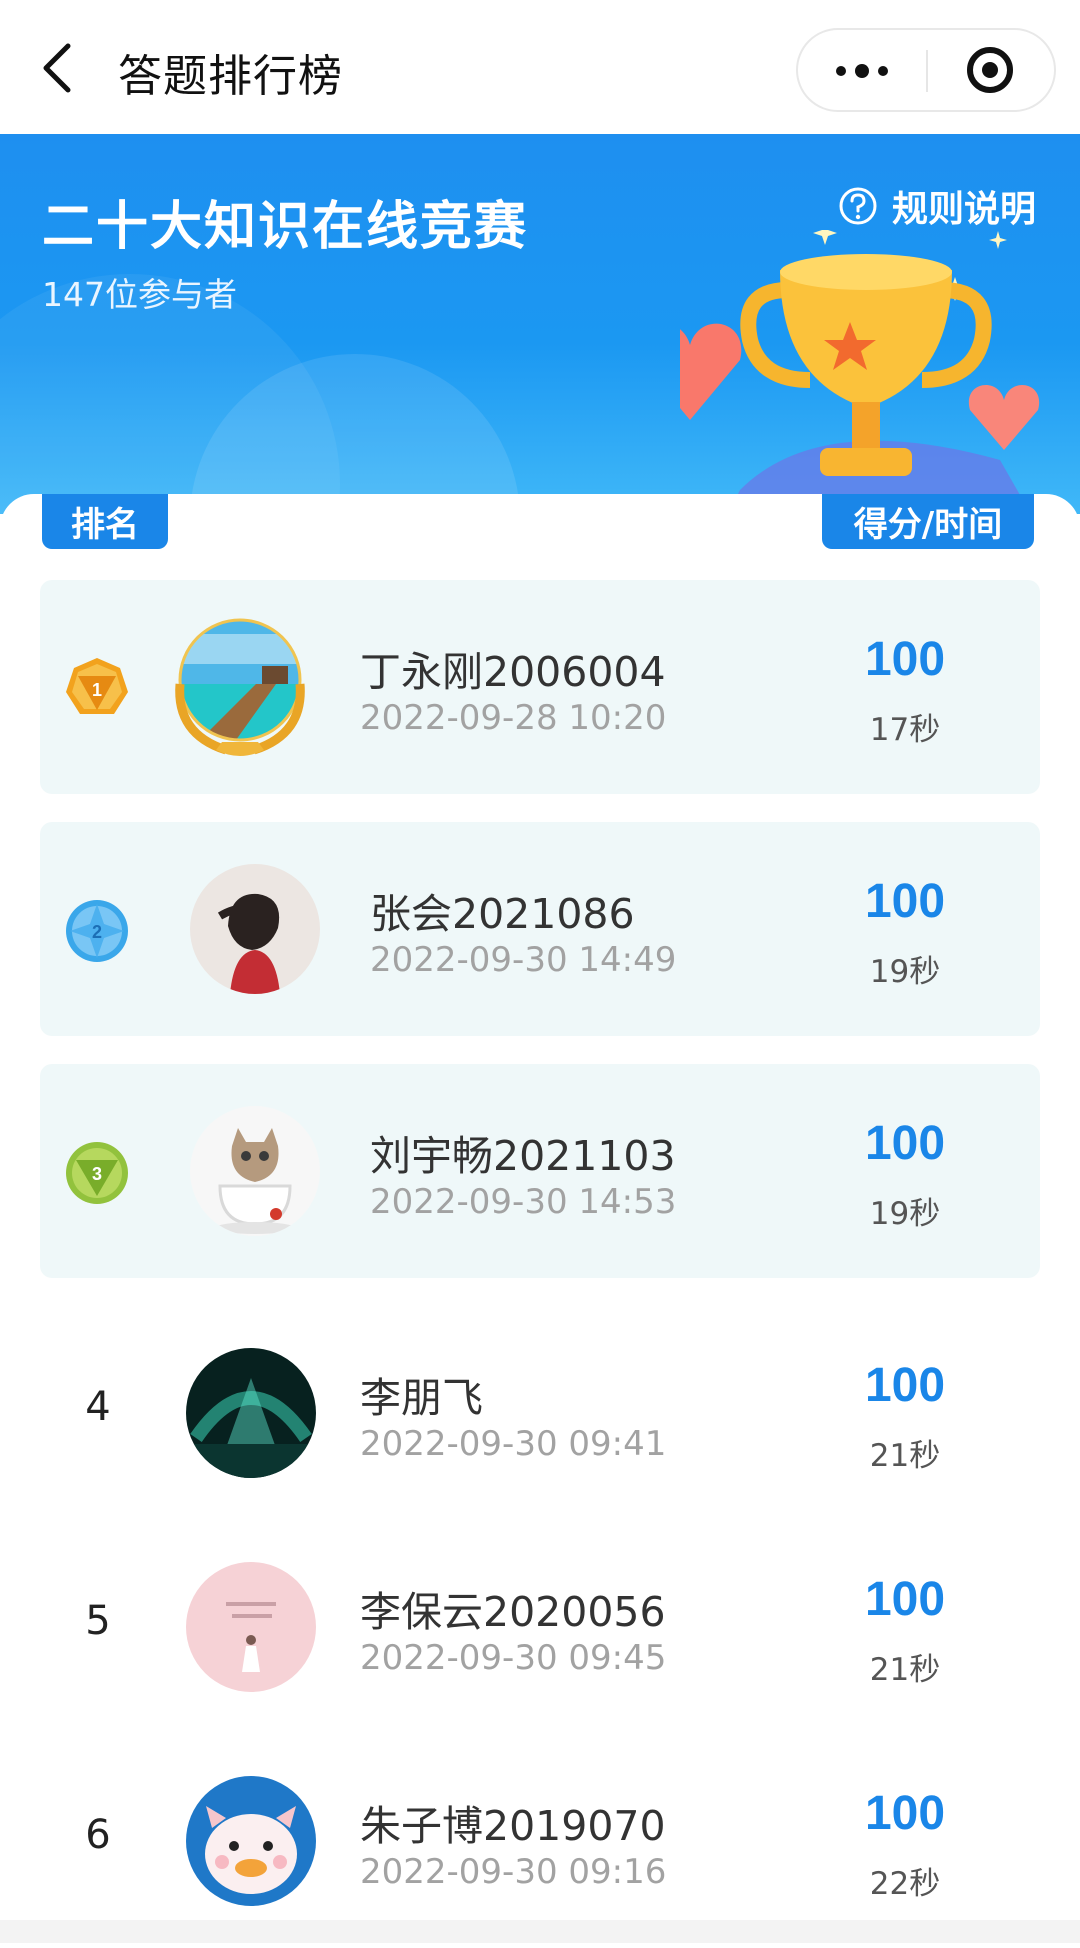 The height and width of the screenshot is (1948, 1080). I want to click on list-item: 4 李朋飞 2022-09-30 09:41 100 21秒, so click(540, 1413).